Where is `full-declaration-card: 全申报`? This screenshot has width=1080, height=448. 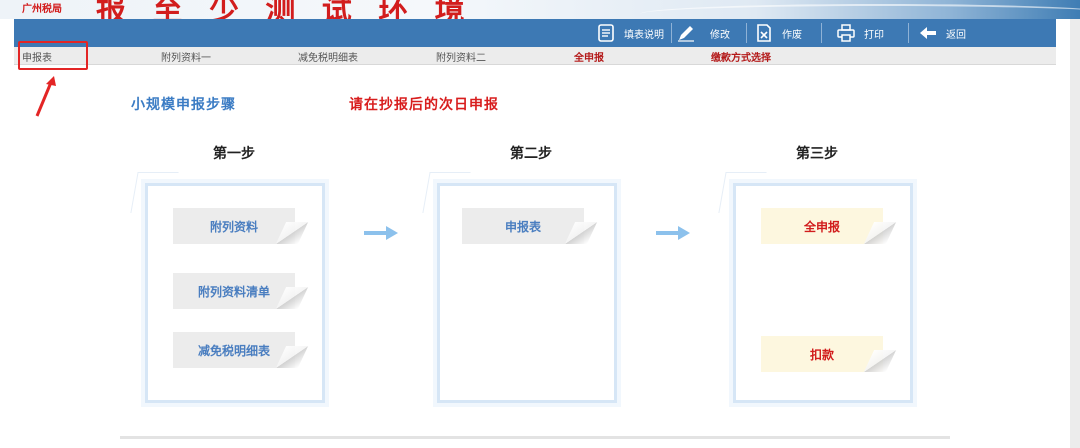
full-declaration-card: 全申报 is located at coordinates (822, 226).